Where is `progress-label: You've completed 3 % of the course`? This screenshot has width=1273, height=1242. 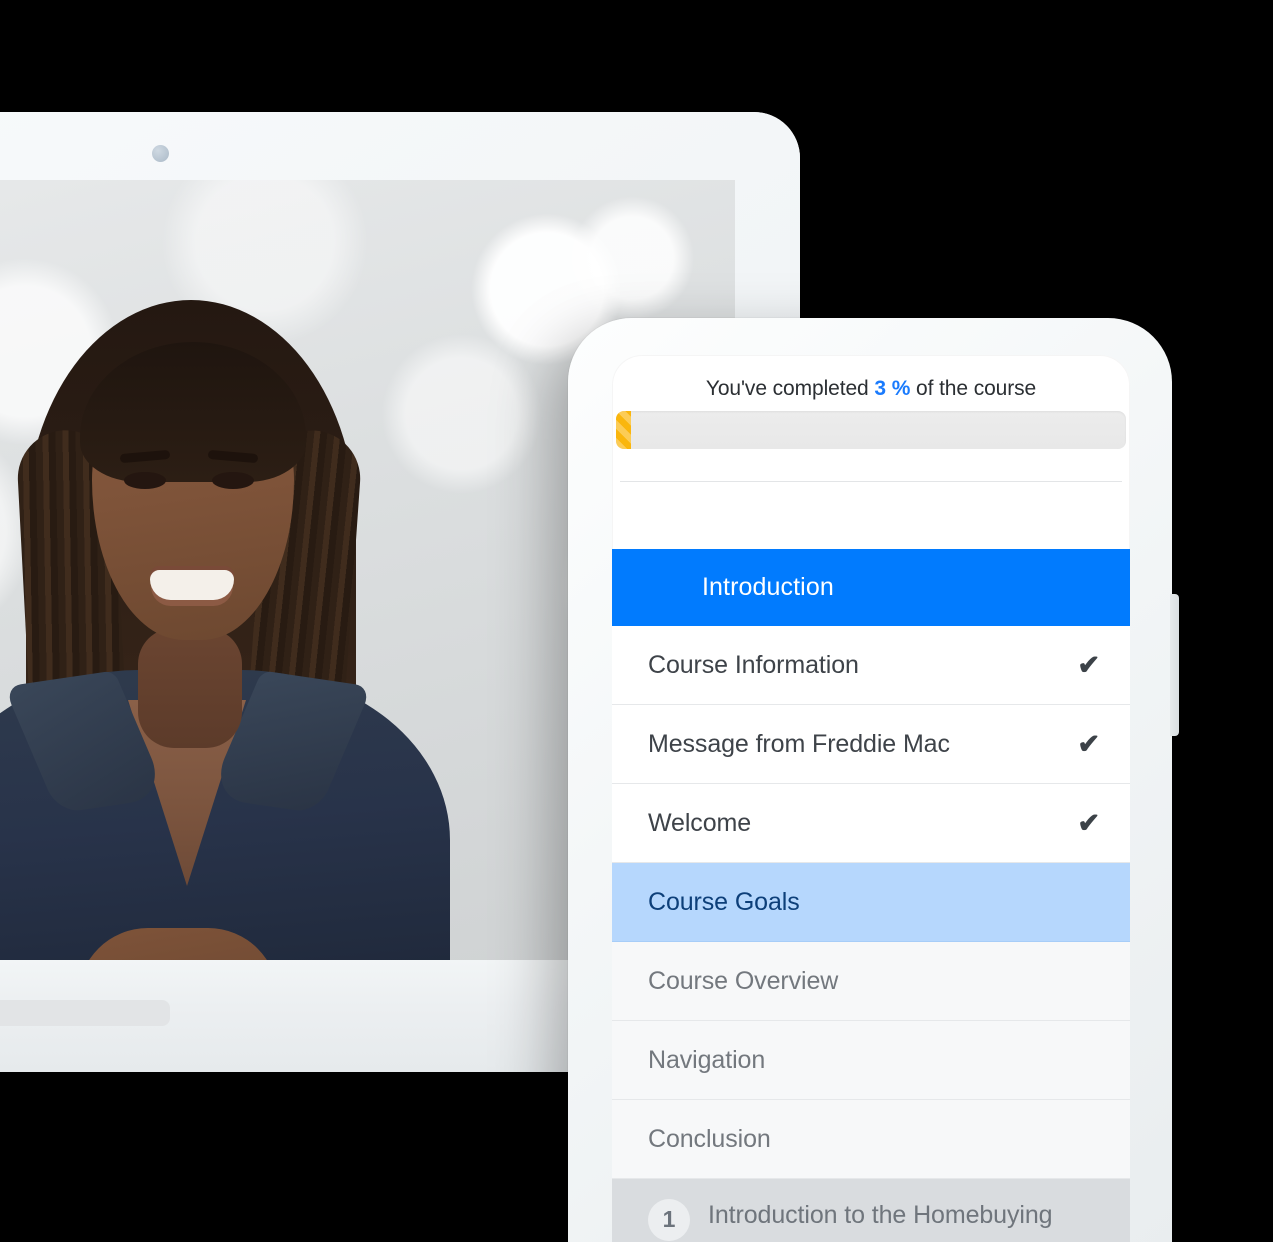 progress-label: You've completed 3 % of the course is located at coordinates (871, 383).